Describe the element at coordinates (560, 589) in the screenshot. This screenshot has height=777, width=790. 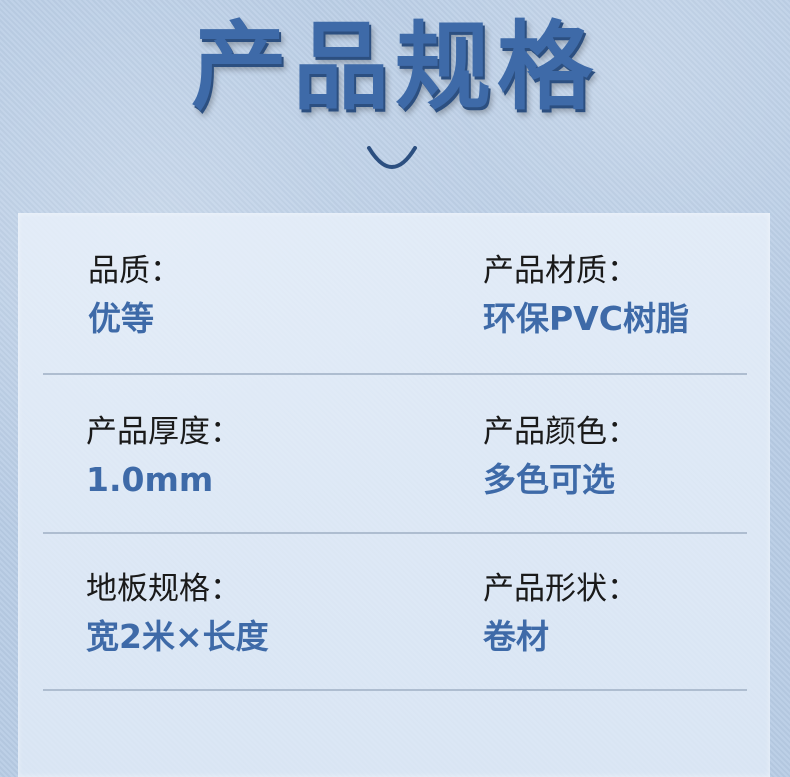
I see `spec-label: 产品形状：` at that location.